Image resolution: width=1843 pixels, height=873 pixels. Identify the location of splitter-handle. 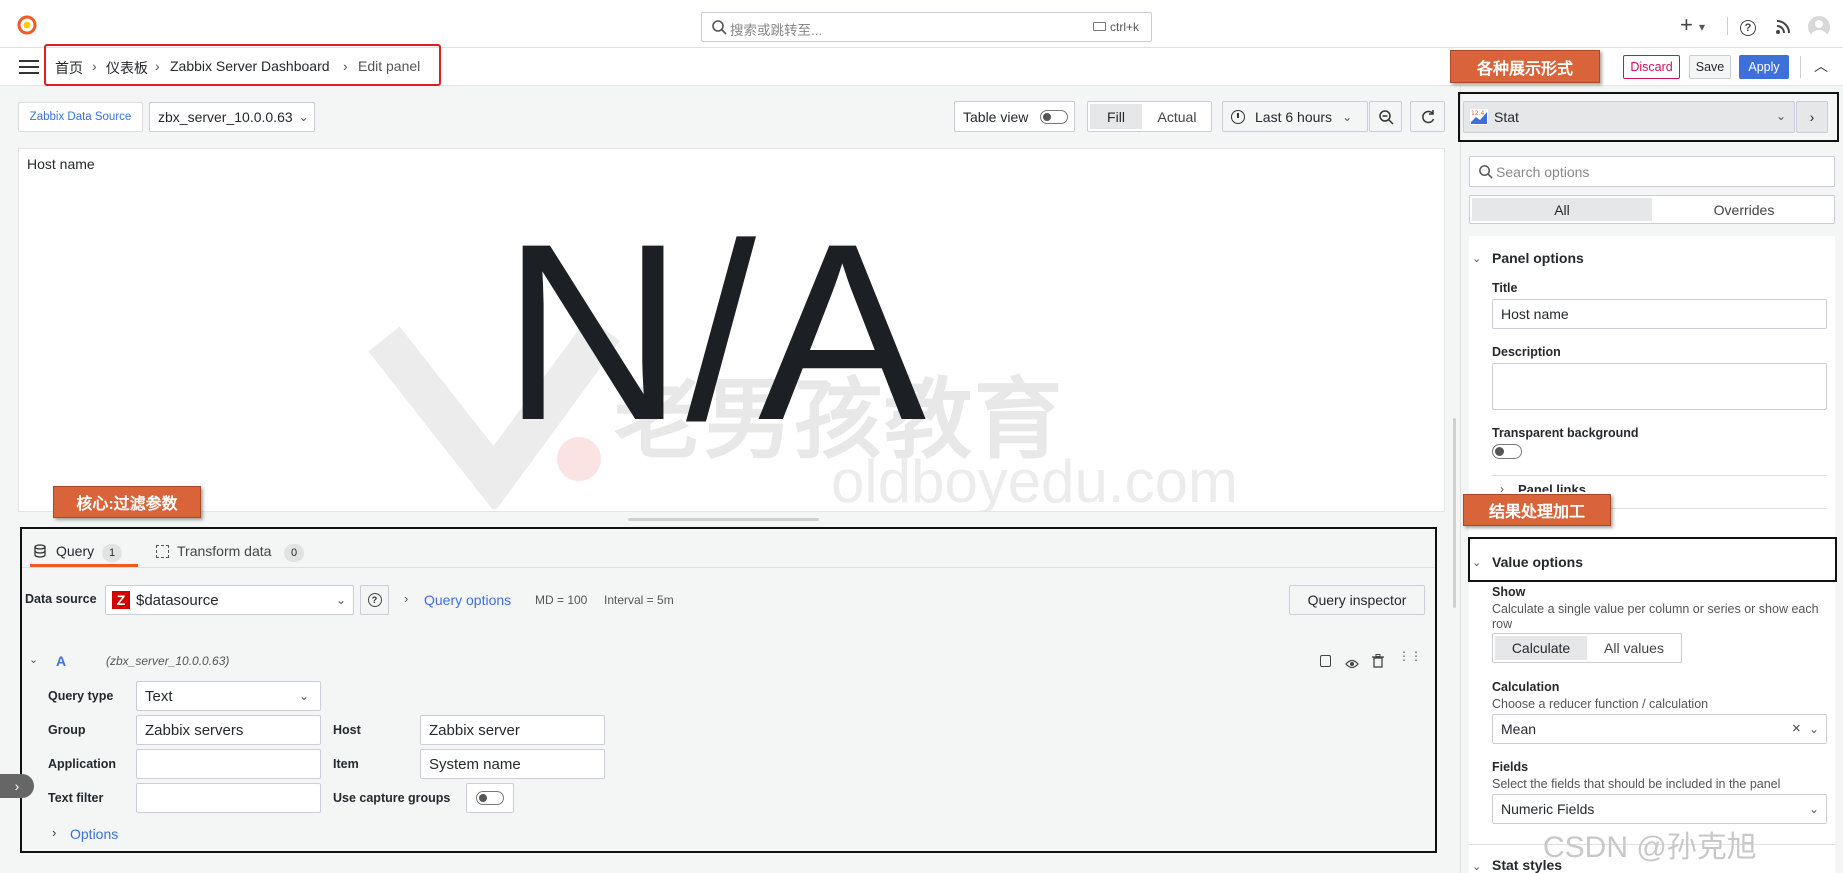
(723, 519).